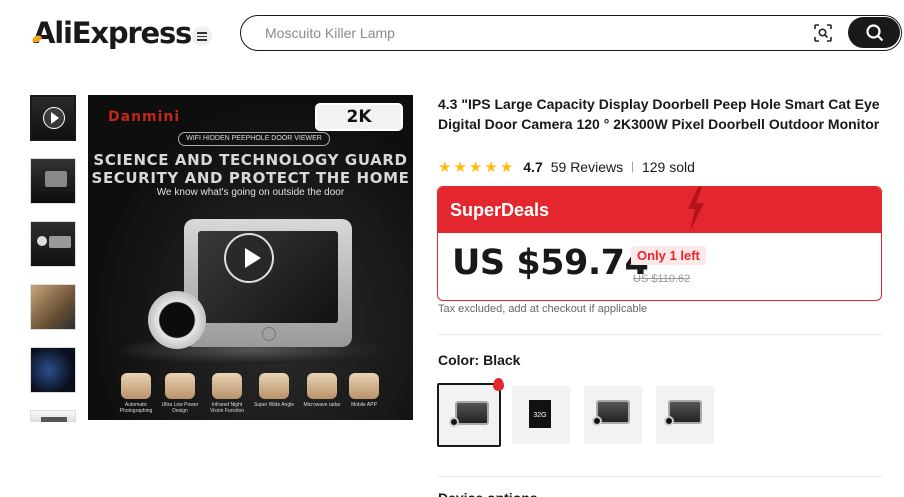 The height and width of the screenshot is (497, 904). I want to click on rating-row: ★ ★ ★ ★ ★ 4.7 59 Reviews | 129 sold, so click(566, 167).